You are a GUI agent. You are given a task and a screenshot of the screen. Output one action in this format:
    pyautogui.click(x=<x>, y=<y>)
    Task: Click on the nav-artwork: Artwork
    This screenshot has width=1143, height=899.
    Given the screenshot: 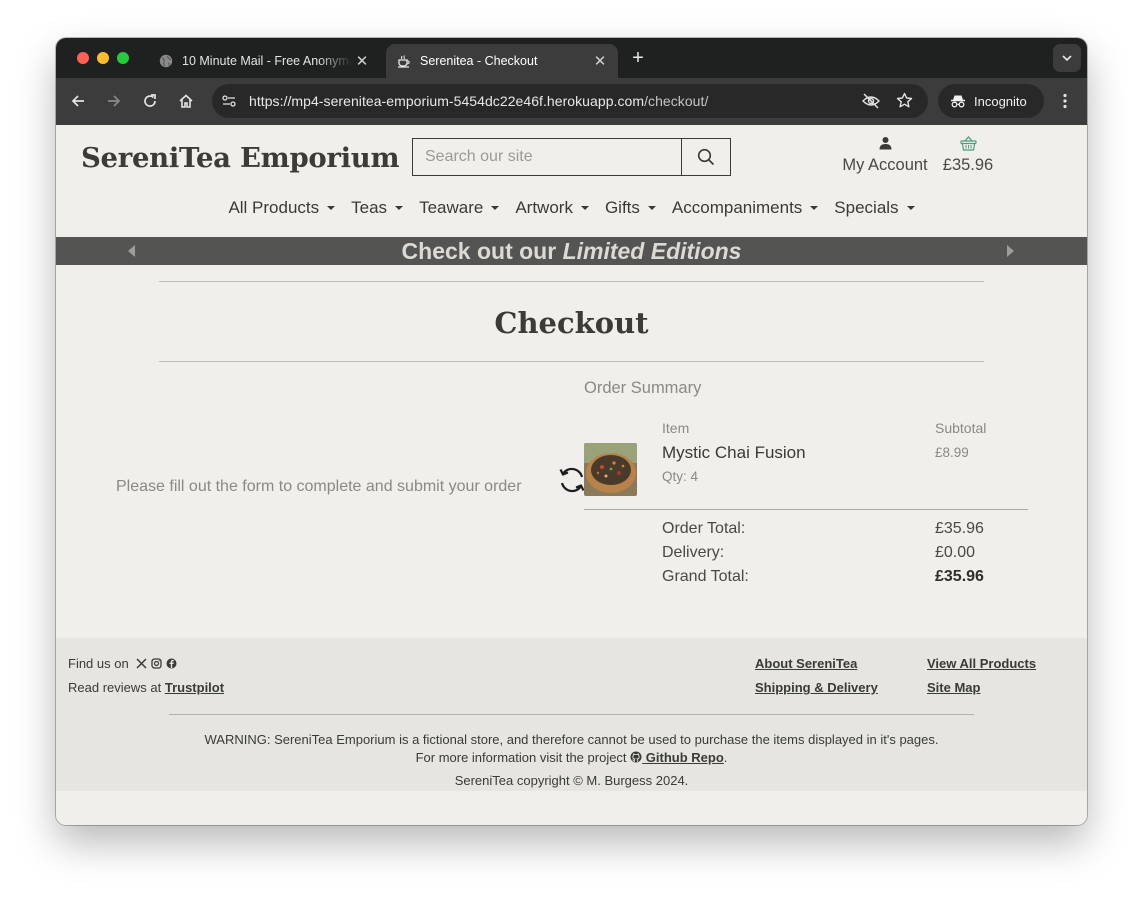 What is the action you would take?
    pyautogui.click(x=552, y=208)
    